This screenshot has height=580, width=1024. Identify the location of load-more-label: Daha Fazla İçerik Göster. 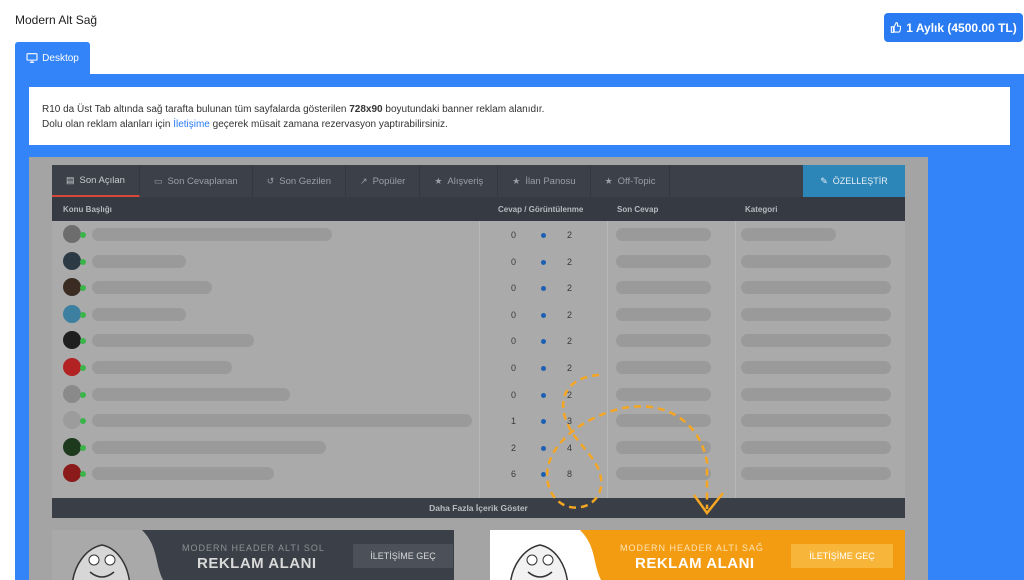
(478, 508).